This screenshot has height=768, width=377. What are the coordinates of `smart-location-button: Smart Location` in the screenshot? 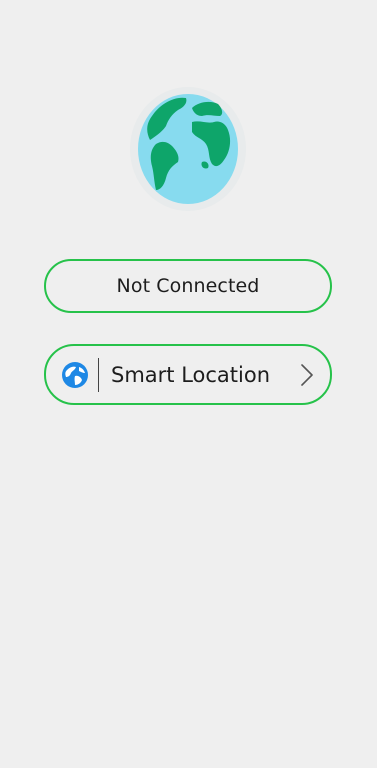 It's located at (188, 374).